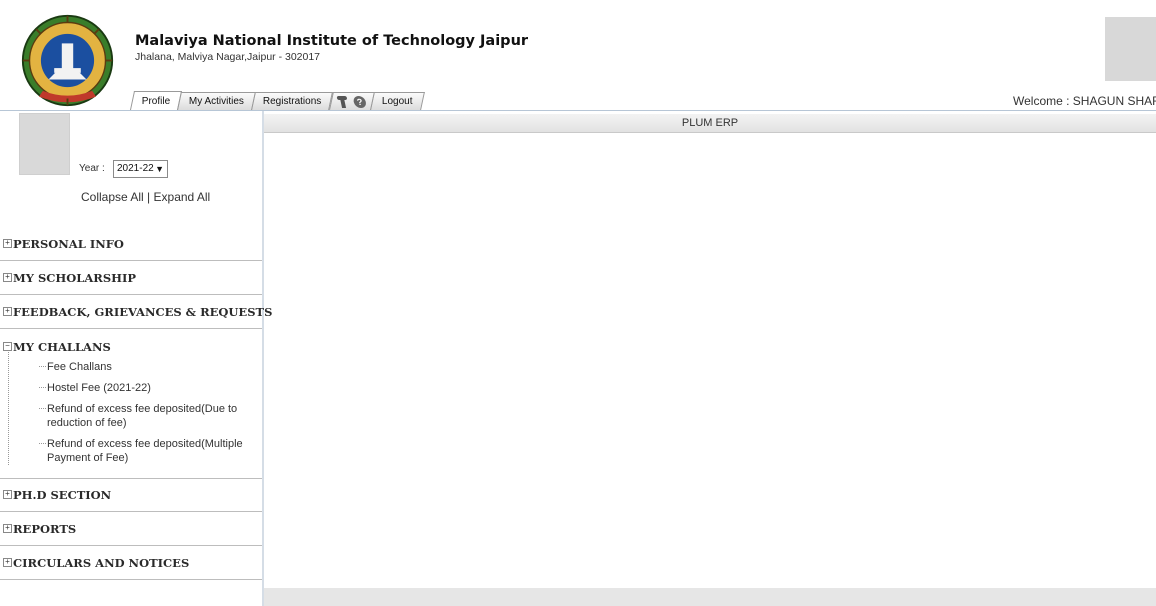  What do you see at coordinates (359, 101) in the screenshot?
I see `help-icon: ?` at bounding box center [359, 101].